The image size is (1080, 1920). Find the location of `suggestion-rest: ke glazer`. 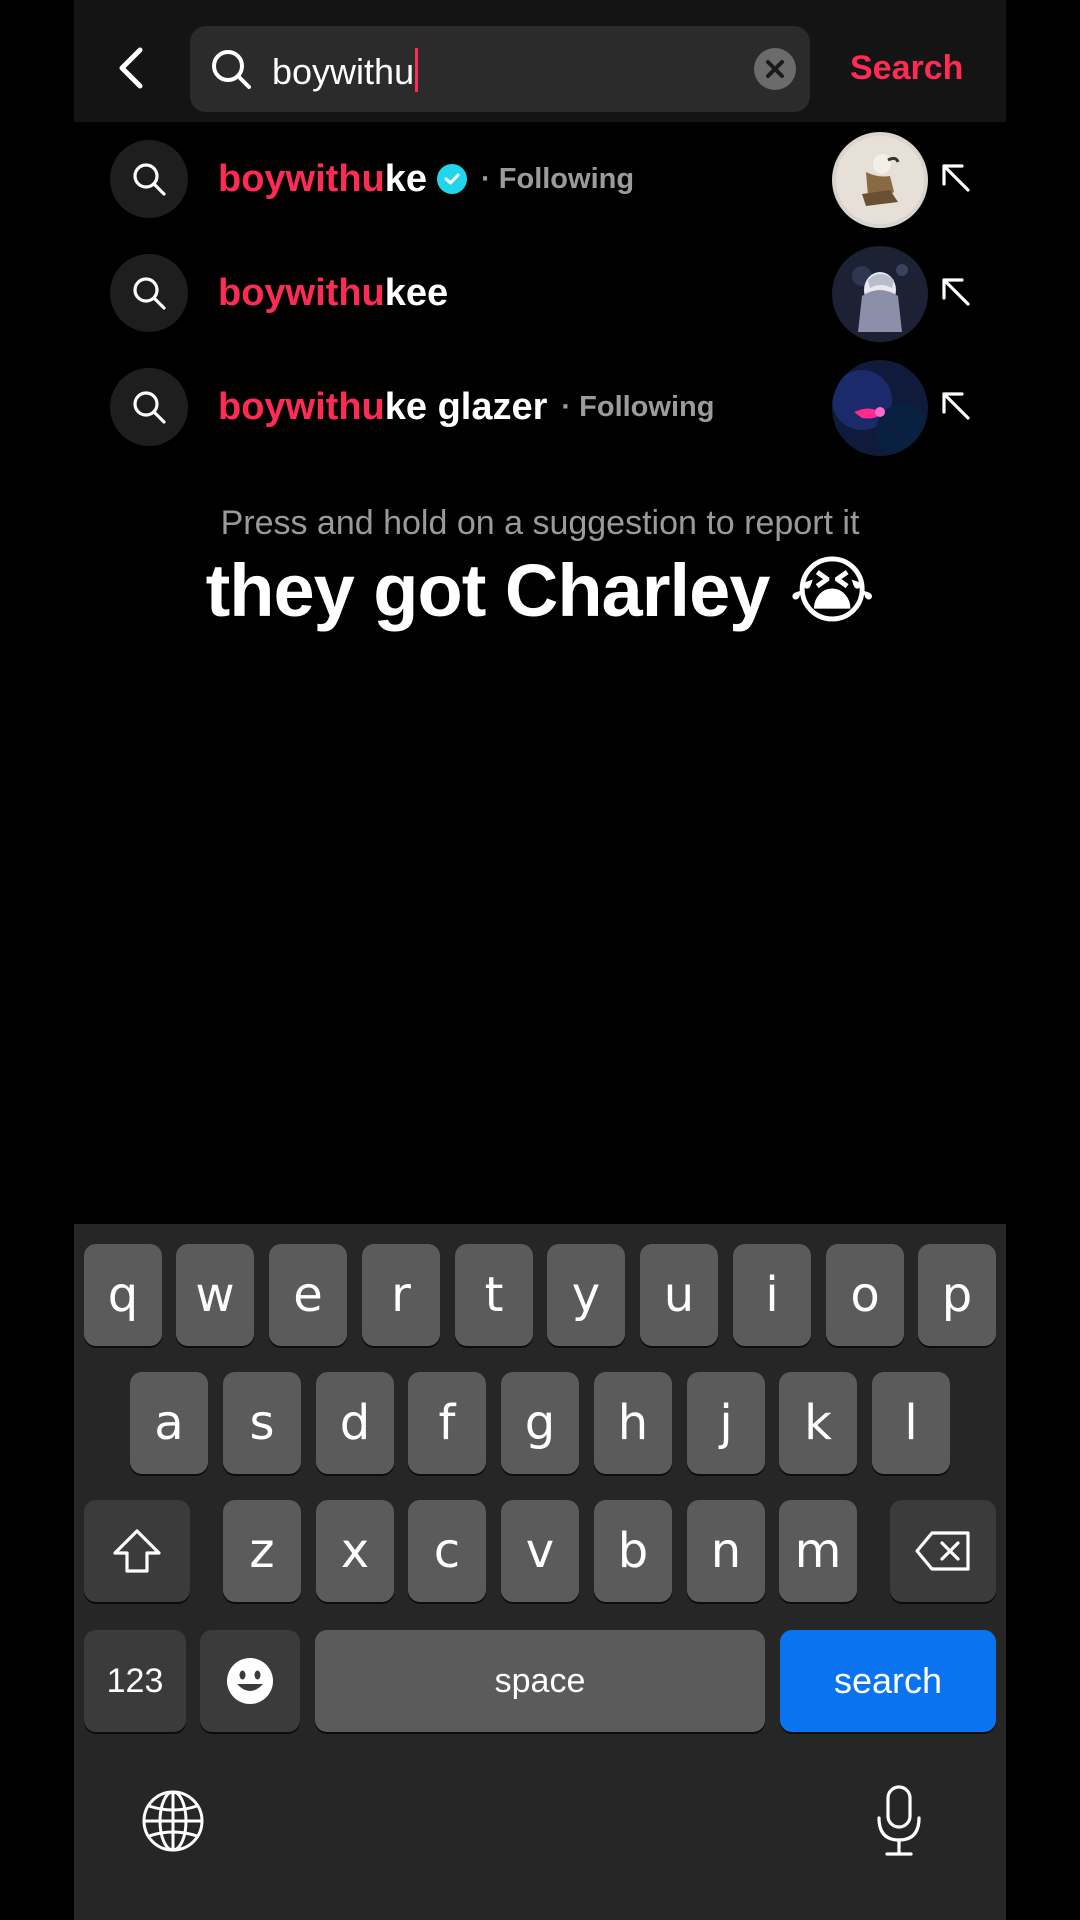

suggestion-rest: ke glazer is located at coordinates (466, 407).